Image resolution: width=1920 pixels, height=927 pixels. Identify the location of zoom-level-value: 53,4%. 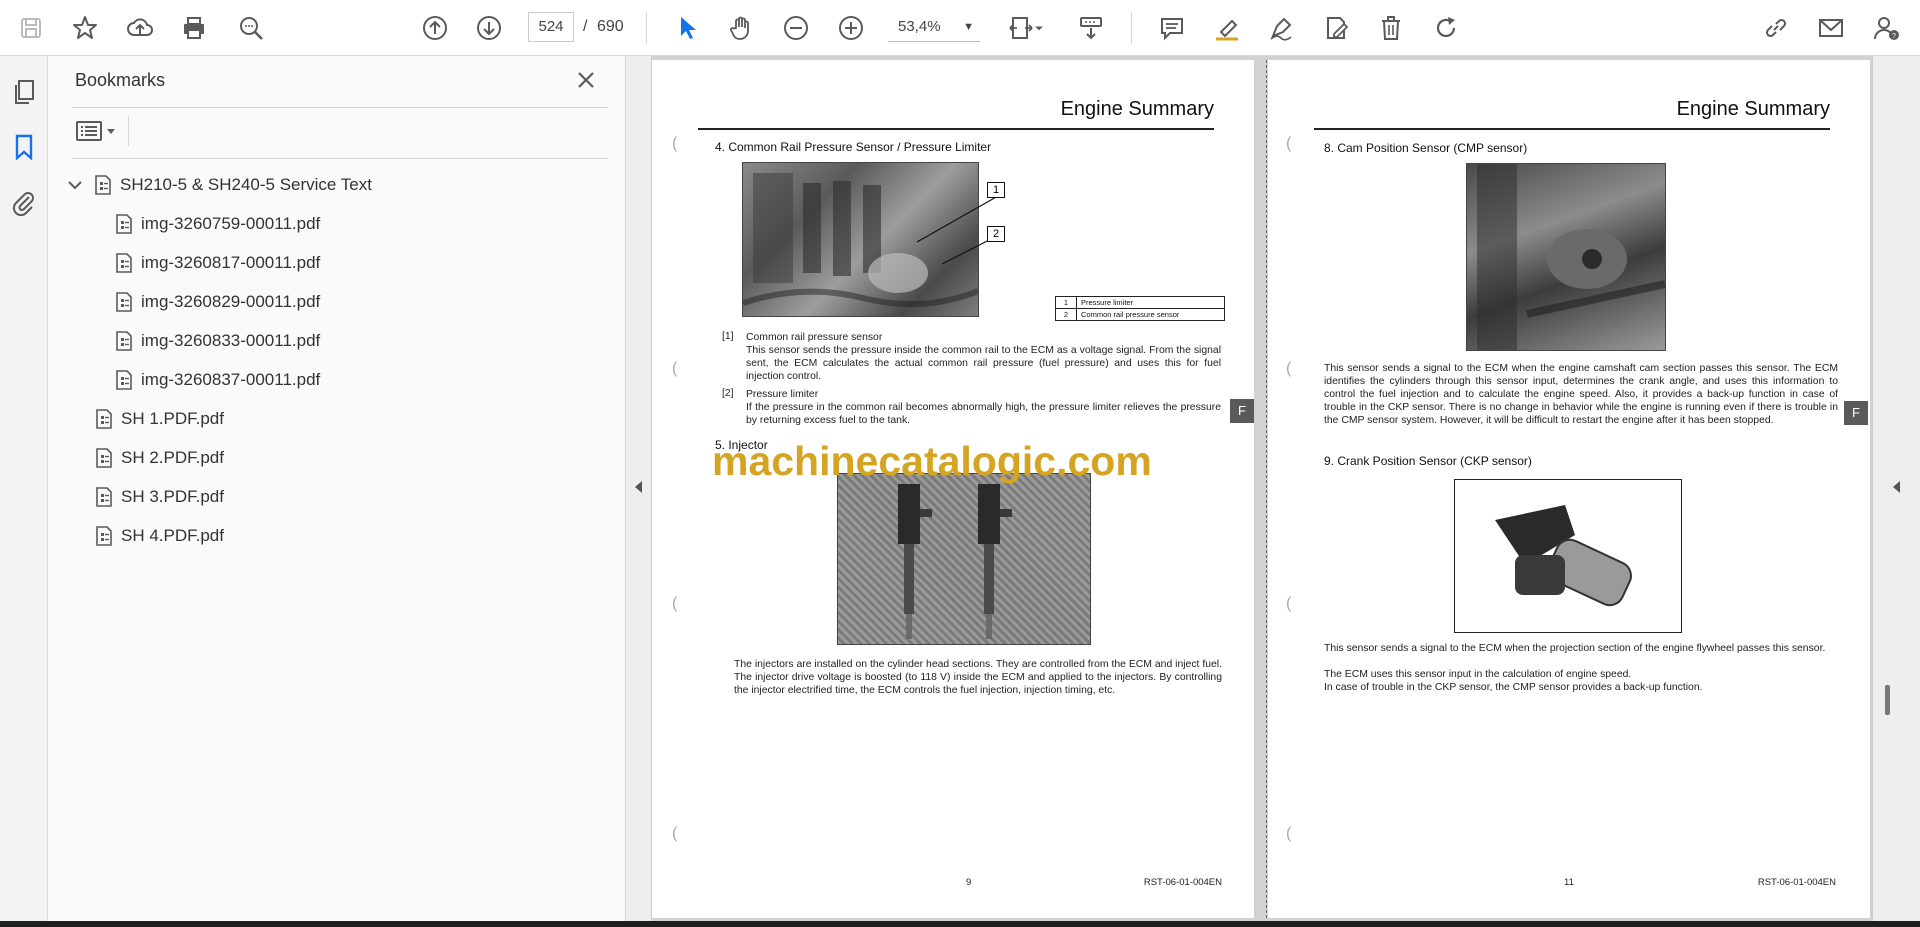
(919, 26).